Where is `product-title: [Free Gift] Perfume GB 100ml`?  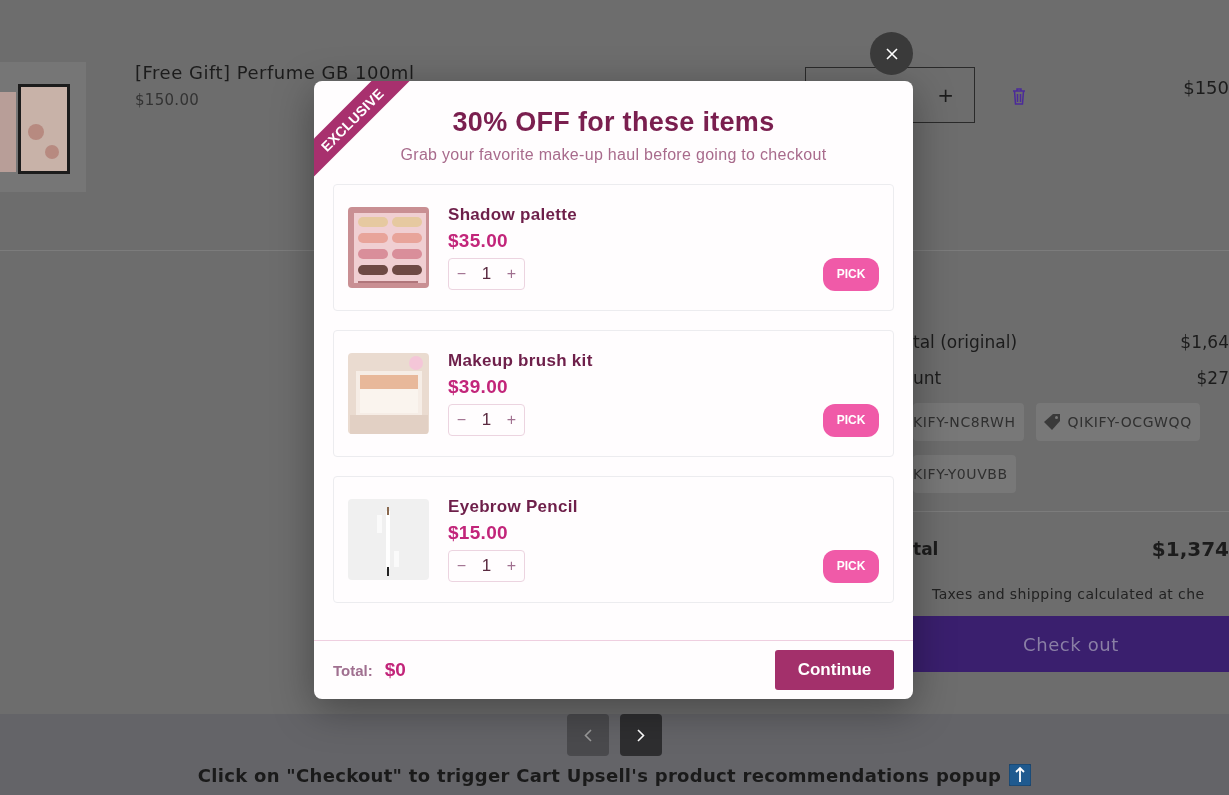
product-title: [Free Gift] Perfume GB 100ml is located at coordinates (275, 72).